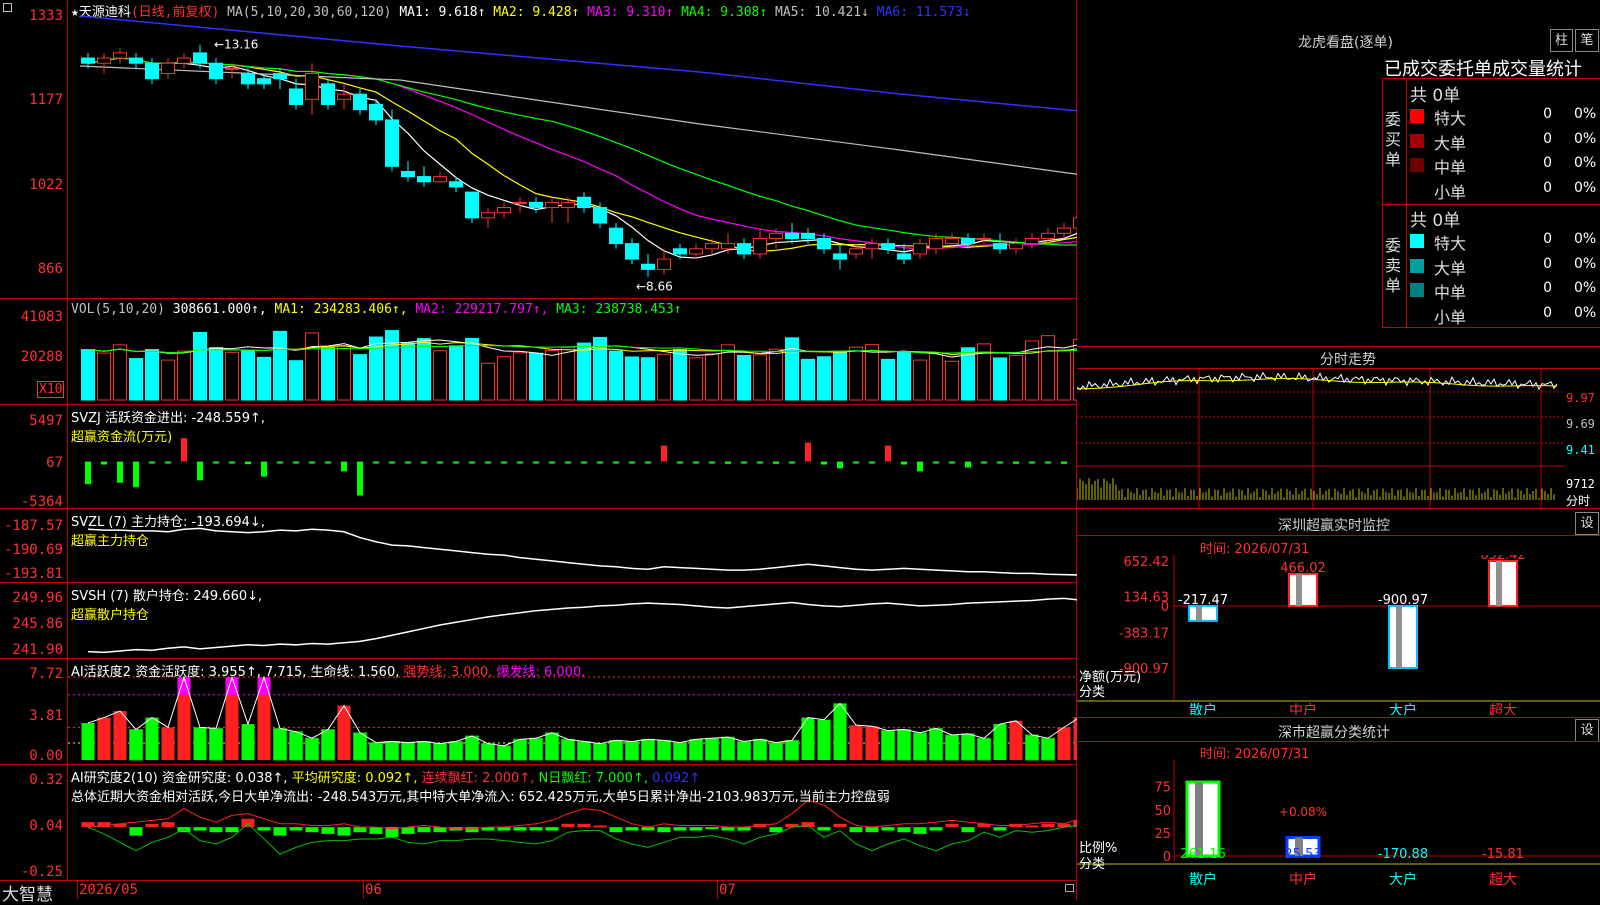  Describe the element at coordinates (1203, 613) in the screenshot. I see `sz-bar` at that location.